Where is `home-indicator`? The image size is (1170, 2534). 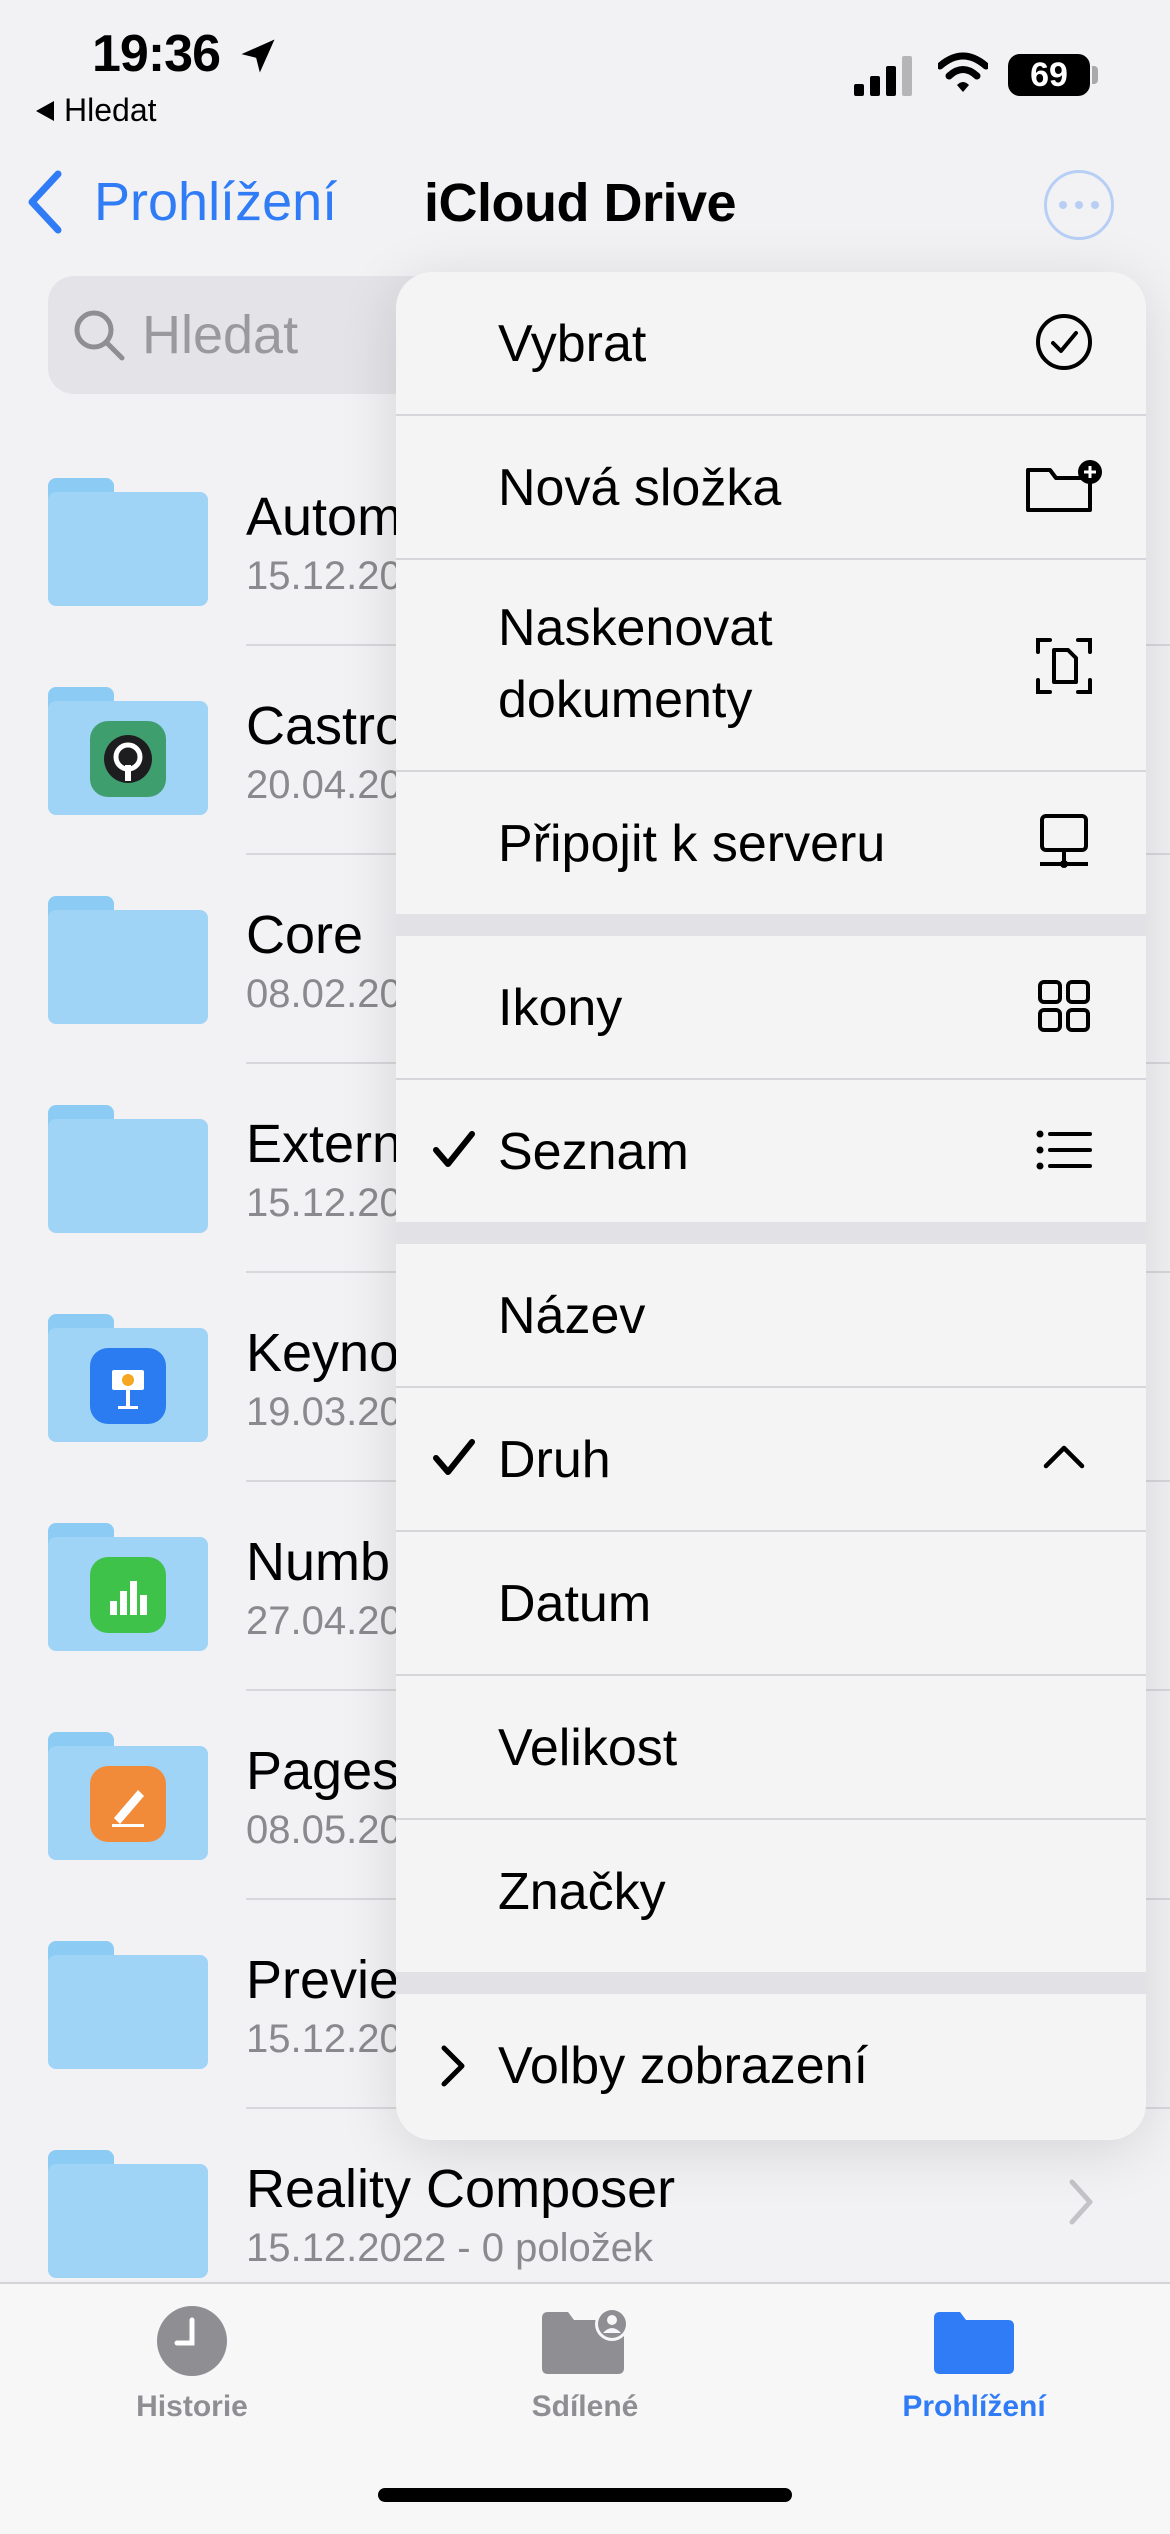 home-indicator is located at coordinates (585, 2495).